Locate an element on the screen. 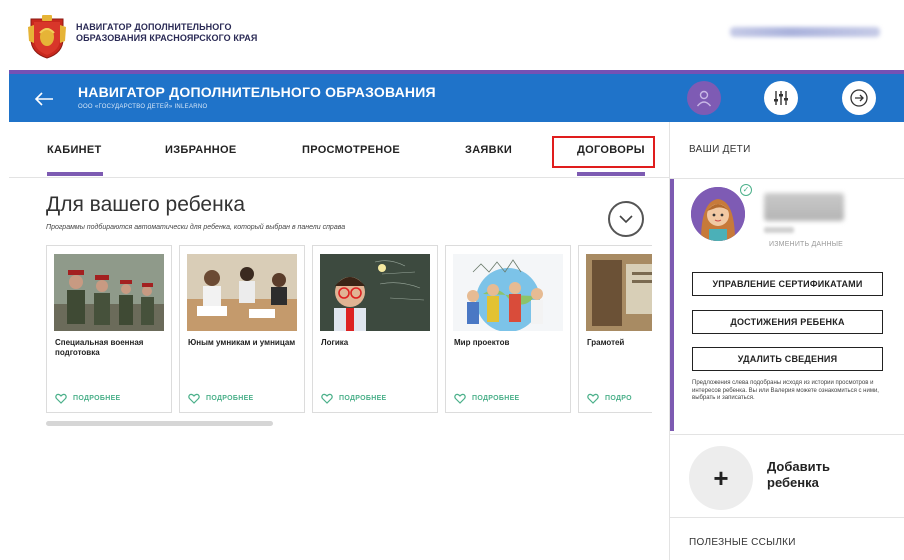  recommendations-title: Для вашего ребенка is located at coordinates (146, 204).